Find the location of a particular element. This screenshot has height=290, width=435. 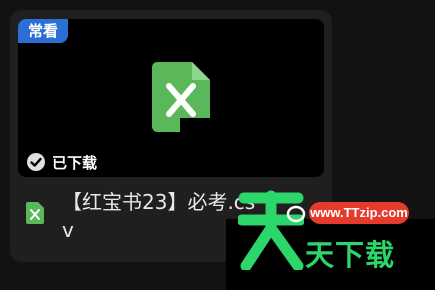

spreadsheet-file-icon is located at coordinates (181, 97).